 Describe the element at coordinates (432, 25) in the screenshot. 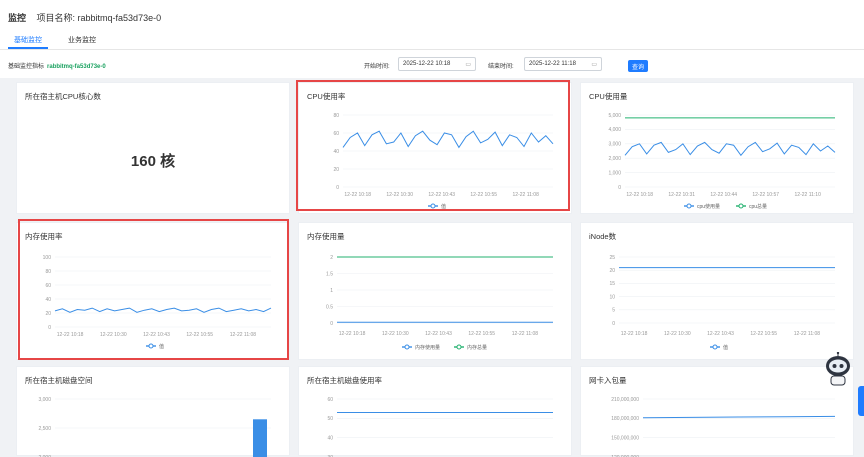

I see `header-bar: 监控 项目名称: rabbitmq-fa53d73e-0 基础监控 业务监控` at that location.